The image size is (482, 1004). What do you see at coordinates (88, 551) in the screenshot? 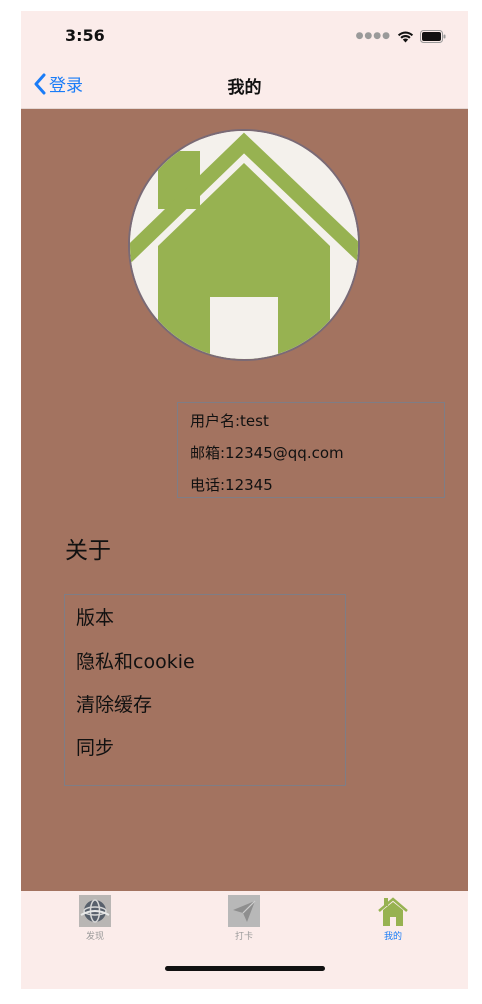
I see `about-heading: 关于` at bounding box center [88, 551].